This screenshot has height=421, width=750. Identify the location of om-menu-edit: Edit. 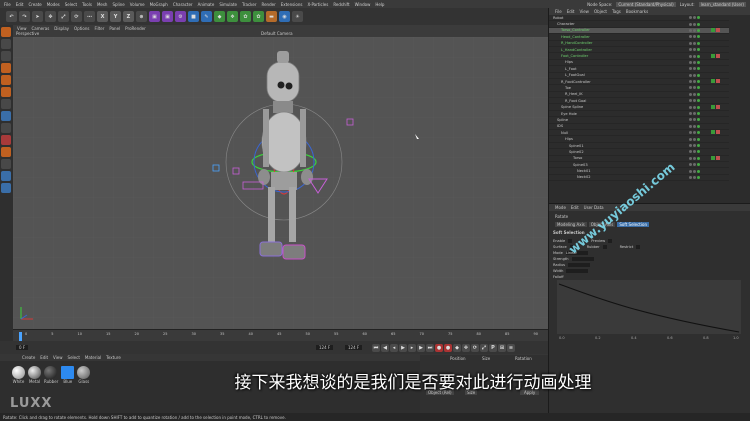
(571, 11).